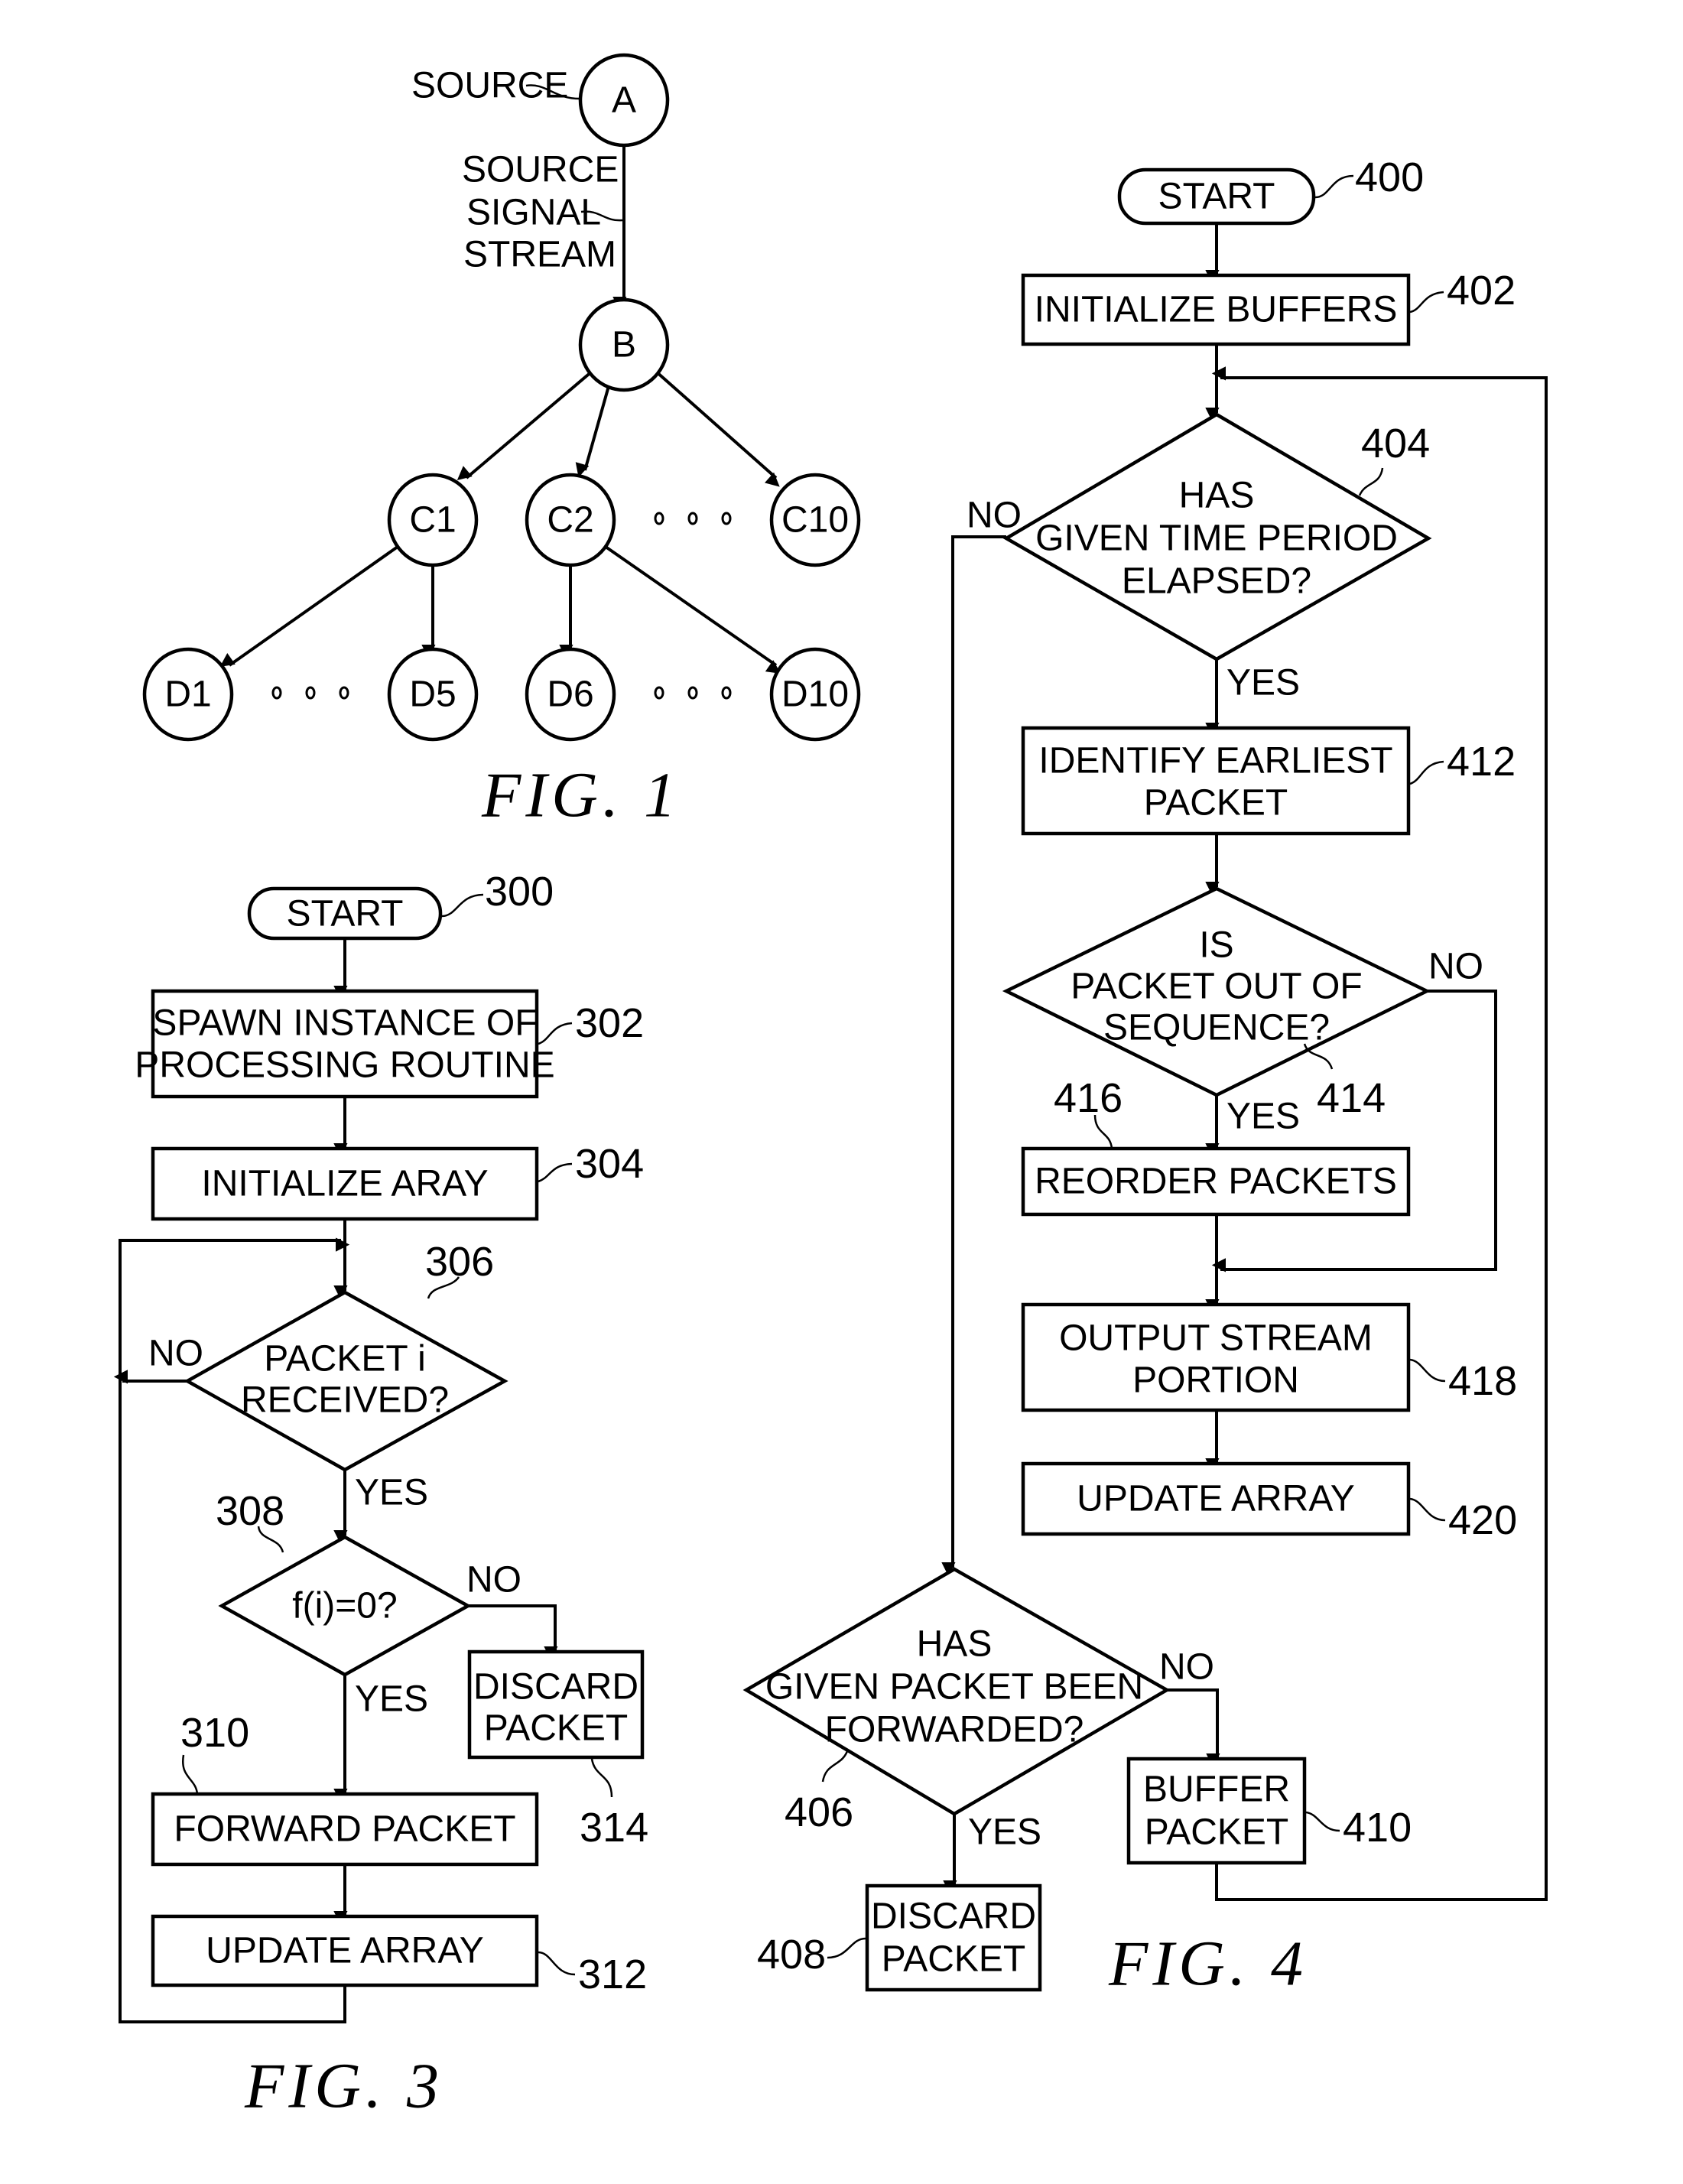 The image size is (1683, 2184). I want to click on decision-308-no-label: NO, so click(493, 1580).